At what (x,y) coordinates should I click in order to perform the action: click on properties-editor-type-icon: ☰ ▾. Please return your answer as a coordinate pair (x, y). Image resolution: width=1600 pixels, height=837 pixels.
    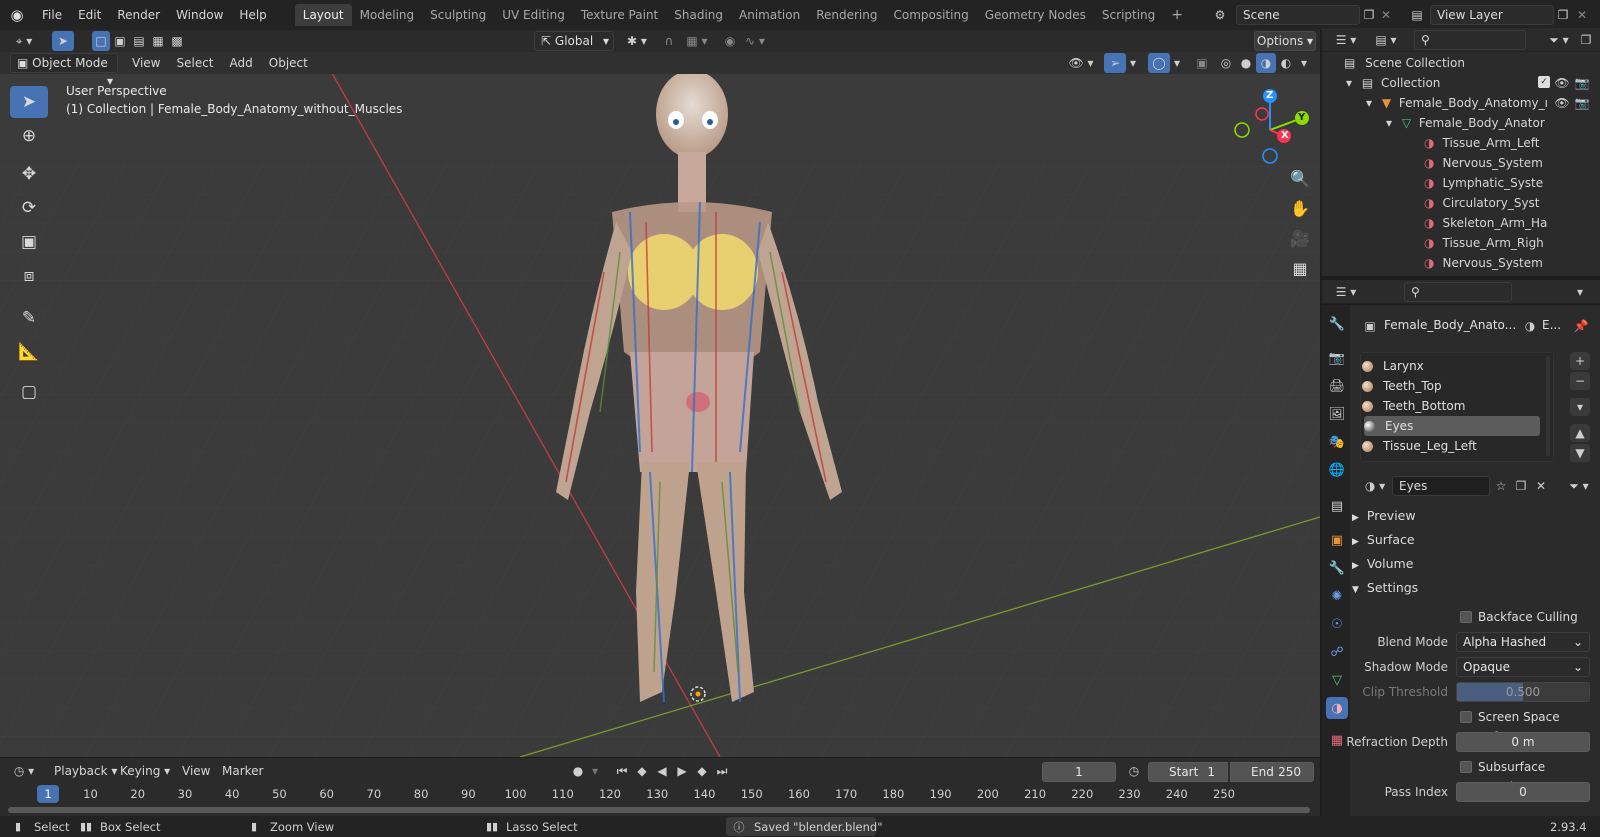
    Looking at the image, I should click on (1346, 292).